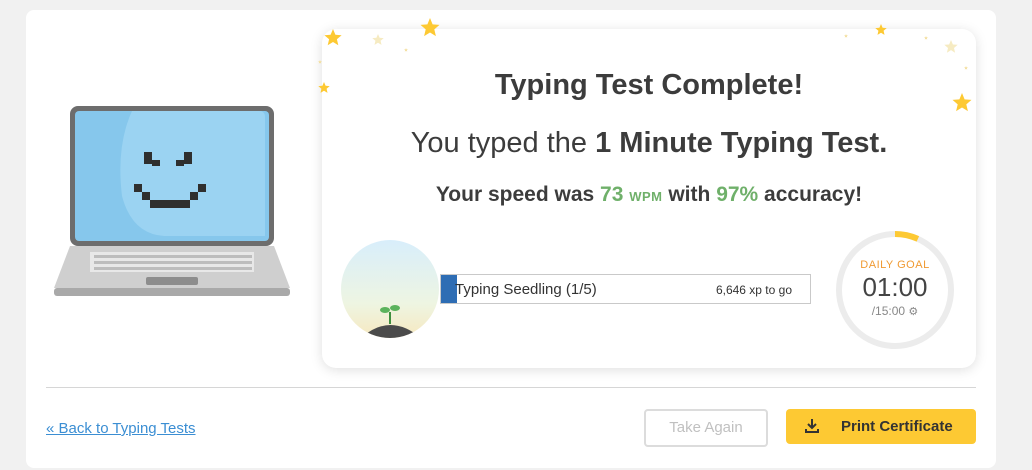 The width and height of the screenshot is (1032, 470). I want to click on back-to-tests-link: « Back to Typing Tests, so click(121, 428).